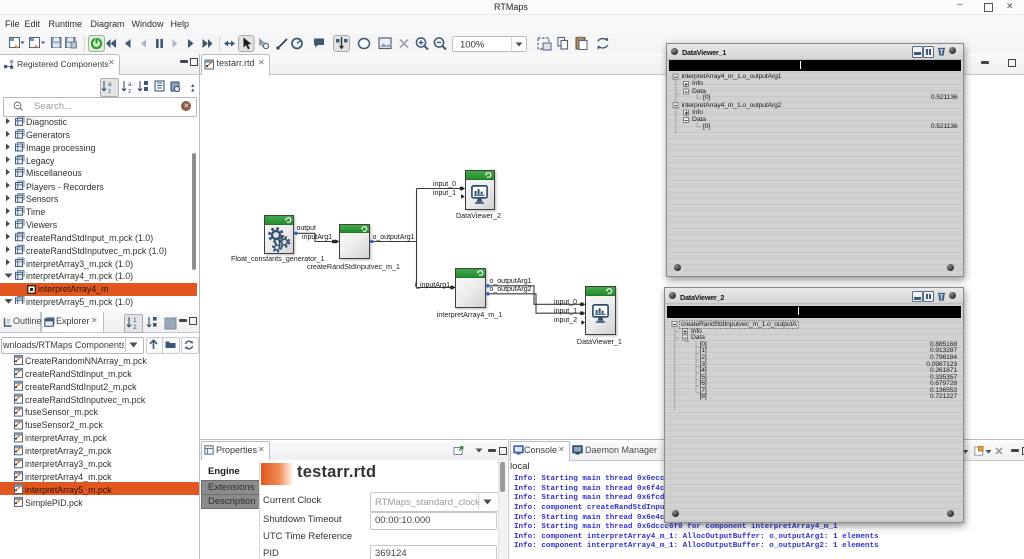 The height and width of the screenshot is (559, 1024). Describe the element at coordinates (135, 320) in the screenshot. I see `svg-text: 1` at that location.